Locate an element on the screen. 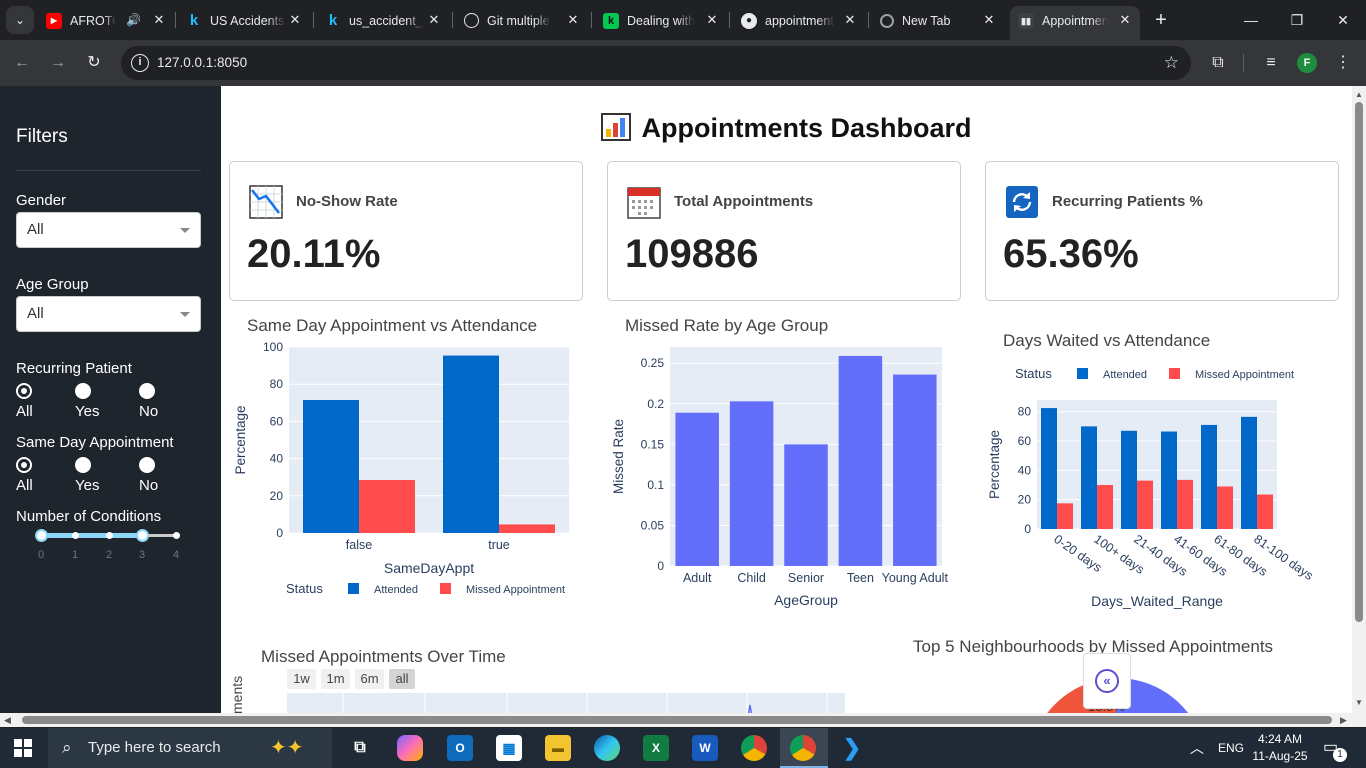 This screenshot has height=768, width=1366. windows-start-button is located at coordinates (23, 748).